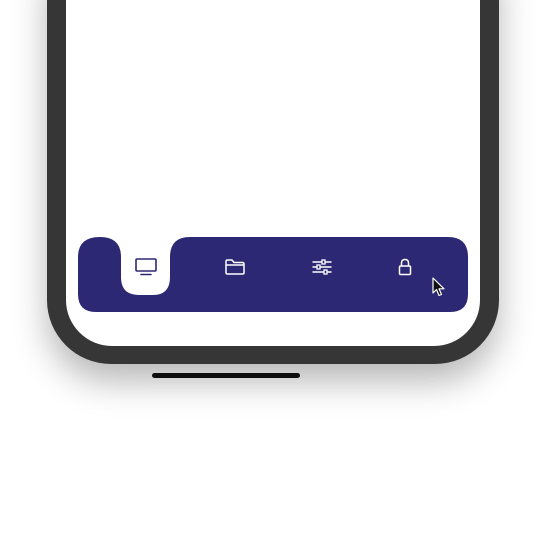 The image size is (550, 550). I want to click on tab-lock, so click(405, 267).